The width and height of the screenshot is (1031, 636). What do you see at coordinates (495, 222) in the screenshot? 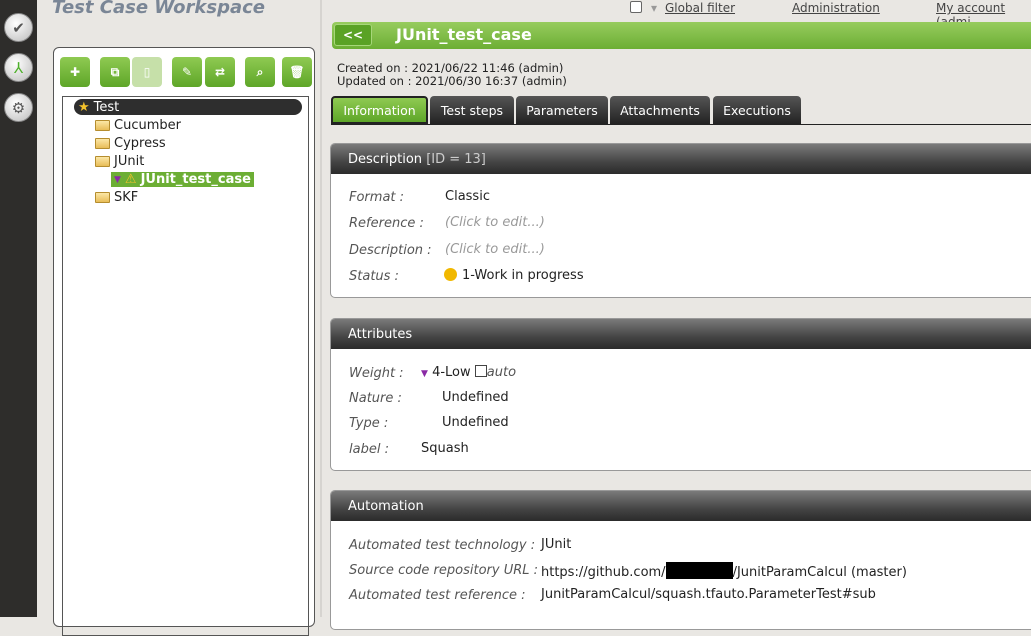
I see `reference-field: (Click to edit...)` at bounding box center [495, 222].